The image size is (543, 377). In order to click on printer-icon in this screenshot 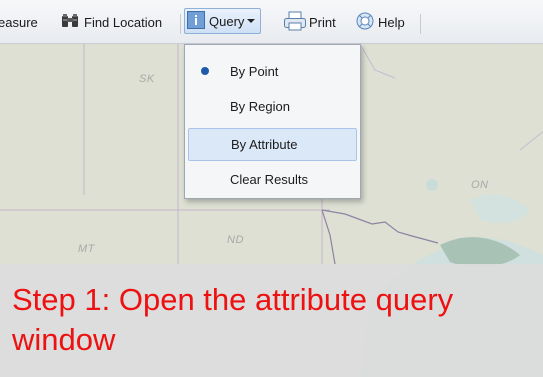, I will do `click(295, 22)`.